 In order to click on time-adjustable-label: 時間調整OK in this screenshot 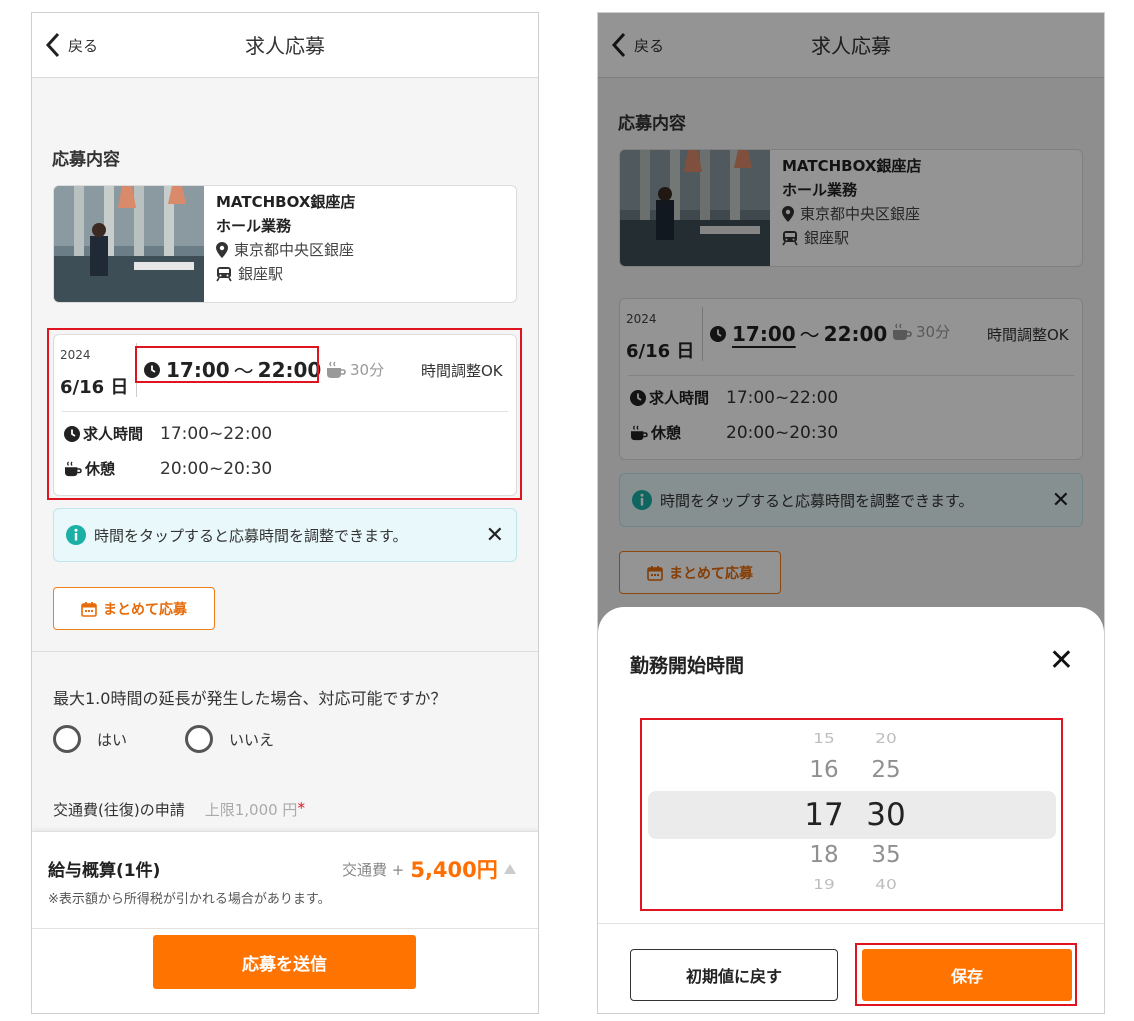, I will do `click(462, 371)`.